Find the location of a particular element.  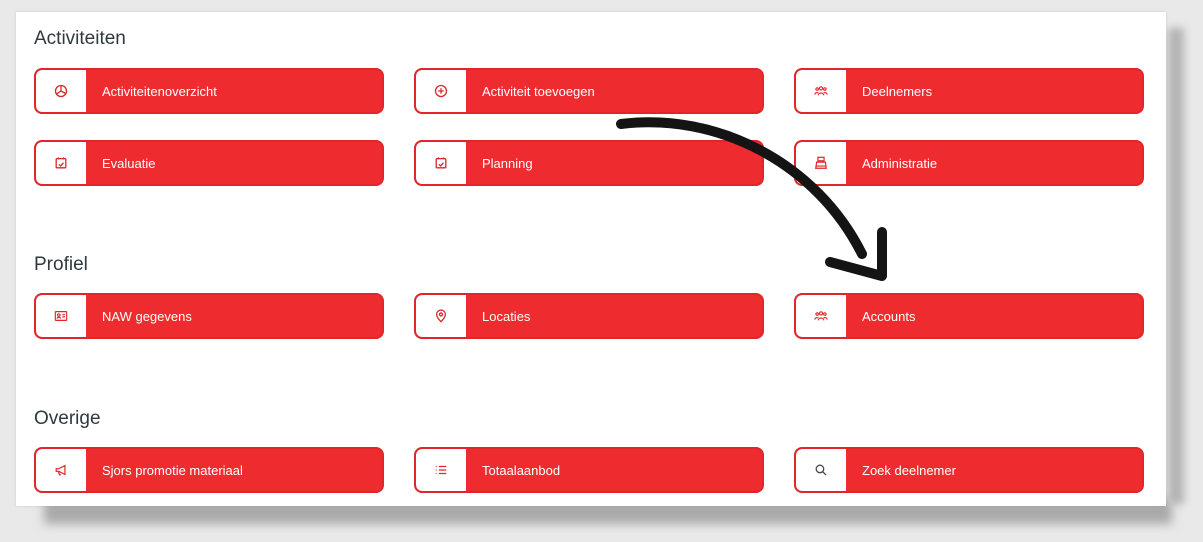

naw-gegevens-button: NAW gegevens is located at coordinates (209, 316).